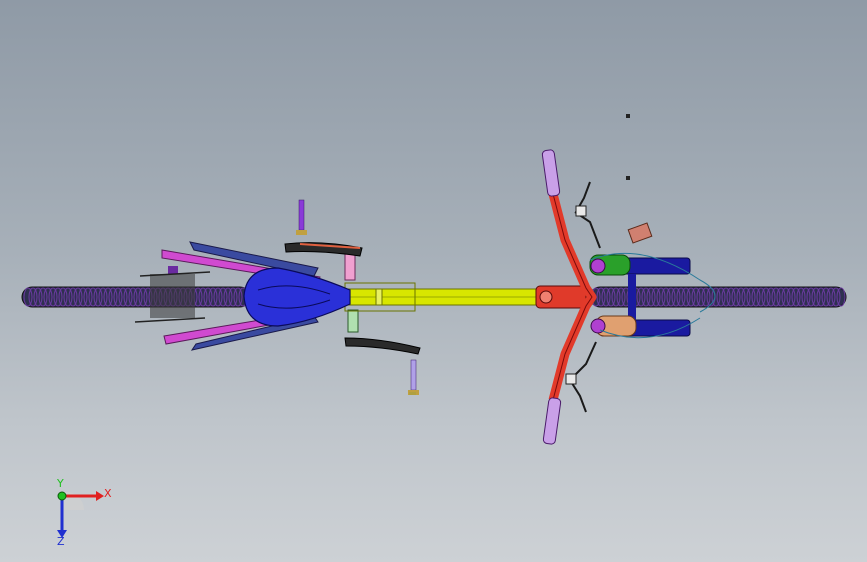  What do you see at coordinates (62, 496) in the screenshot?
I see `y-axis-dot` at bounding box center [62, 496].